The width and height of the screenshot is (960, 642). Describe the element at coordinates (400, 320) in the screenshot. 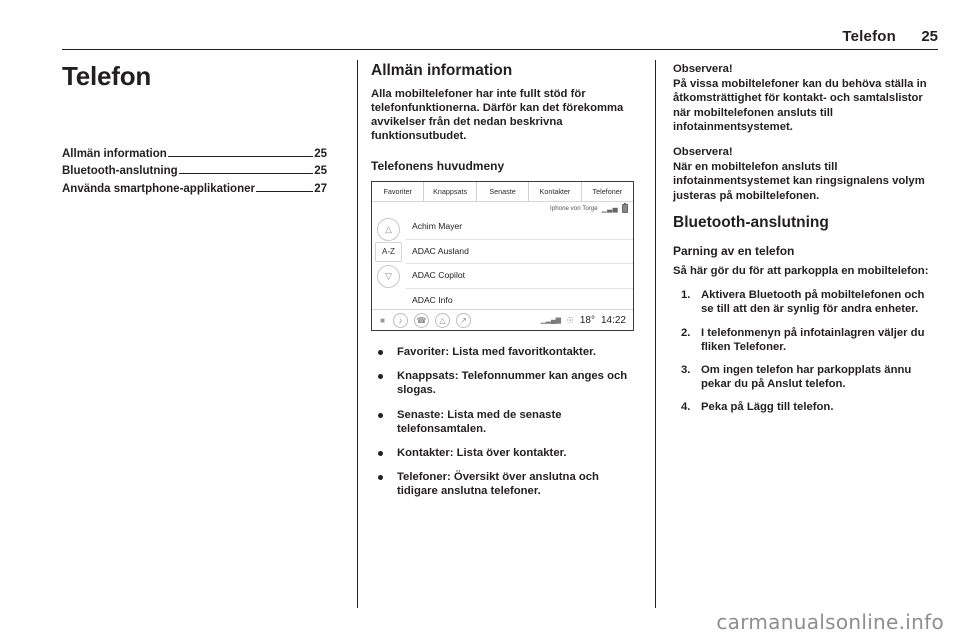

I see `music-note-icon: ♪` at that location.